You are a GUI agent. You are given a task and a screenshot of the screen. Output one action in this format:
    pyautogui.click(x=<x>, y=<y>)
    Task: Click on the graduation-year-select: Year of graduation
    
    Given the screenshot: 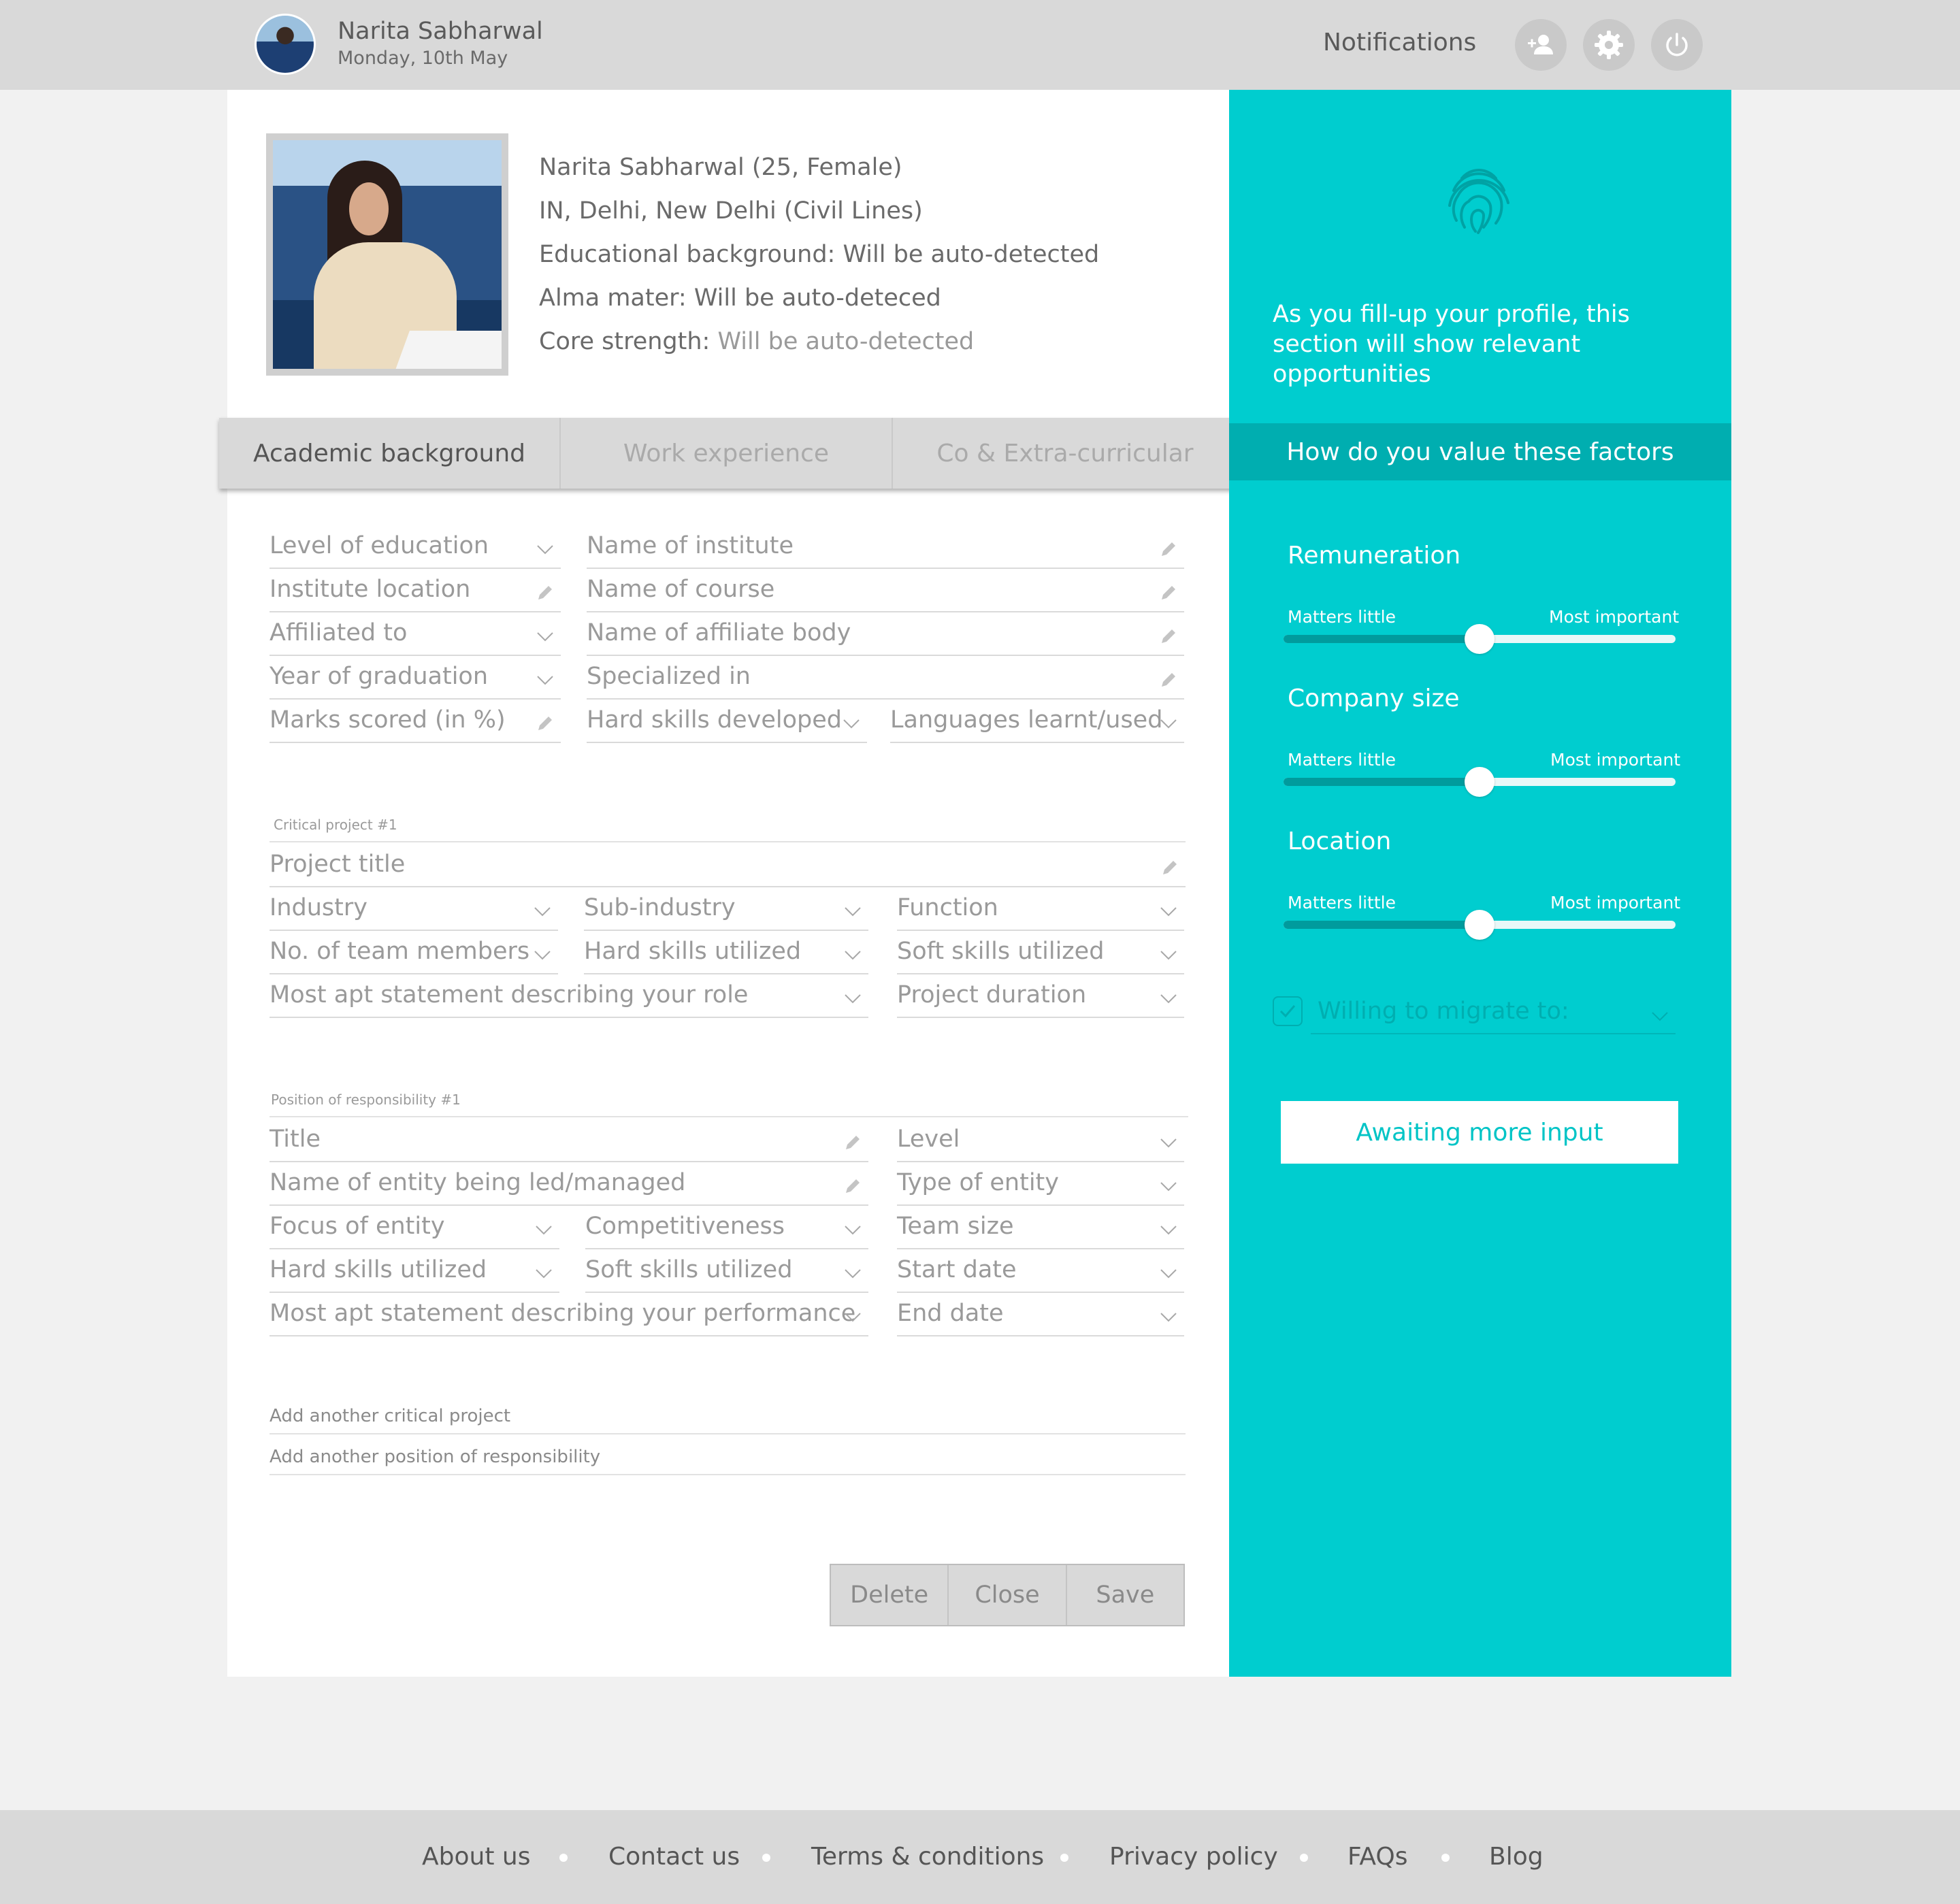 What is the action you would take?
    pyautogui.click(x=415, y=679)
    